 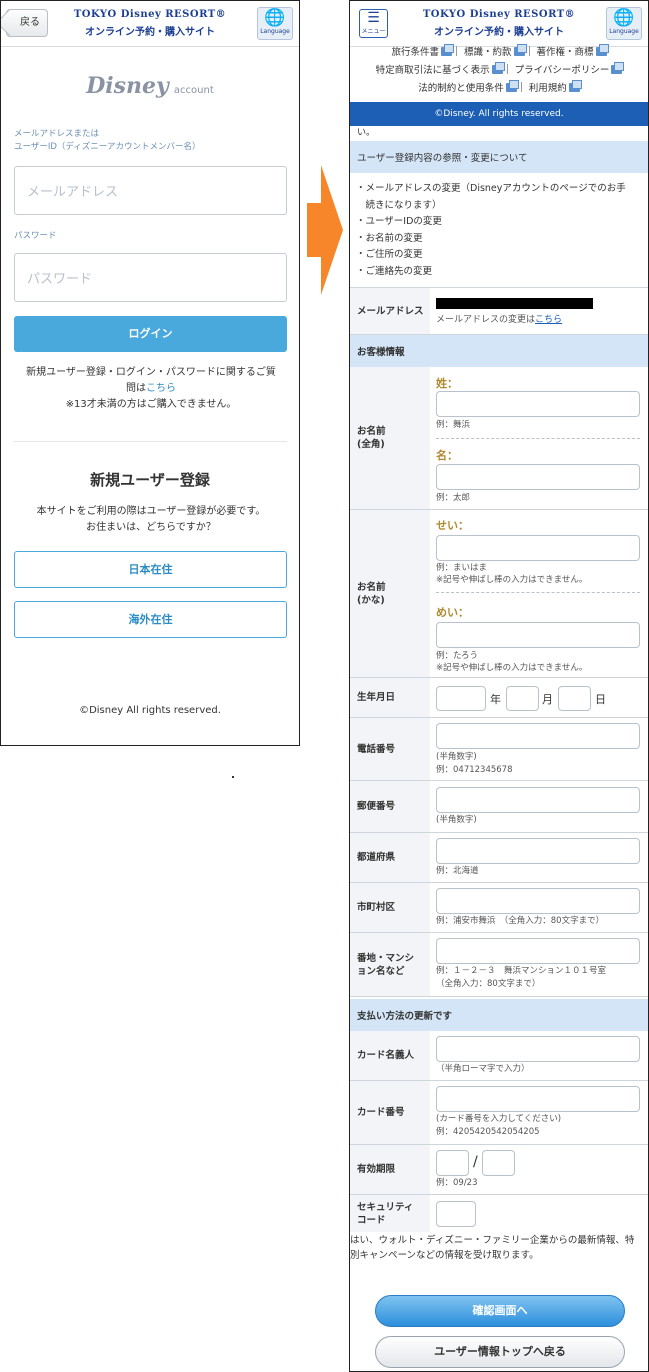 What do you see at coordinates (488, 1132) in the screenshot?
I see `card-number-example: 例：4205420542054205` at bounding box center [488, 1132].